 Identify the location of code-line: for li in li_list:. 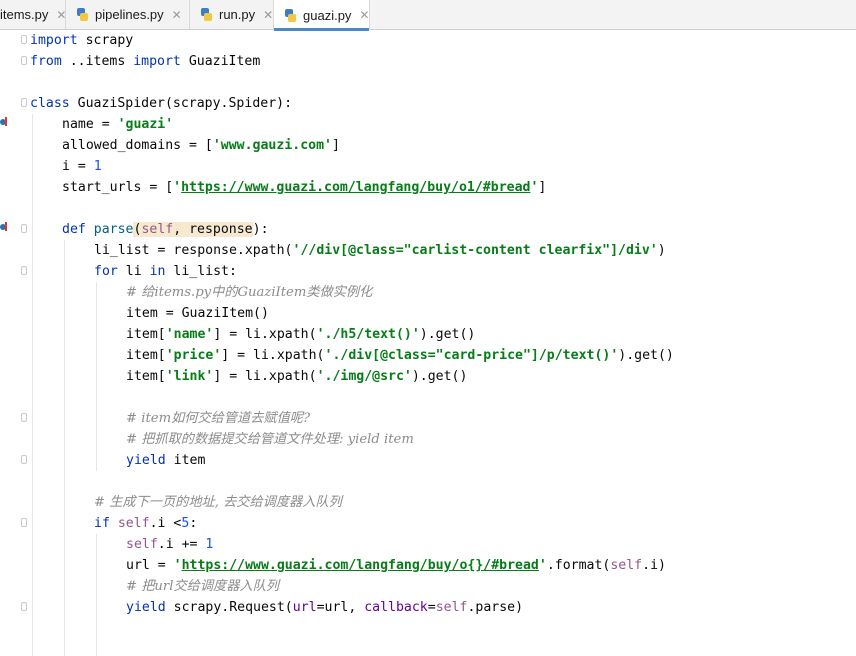
(165, 271).